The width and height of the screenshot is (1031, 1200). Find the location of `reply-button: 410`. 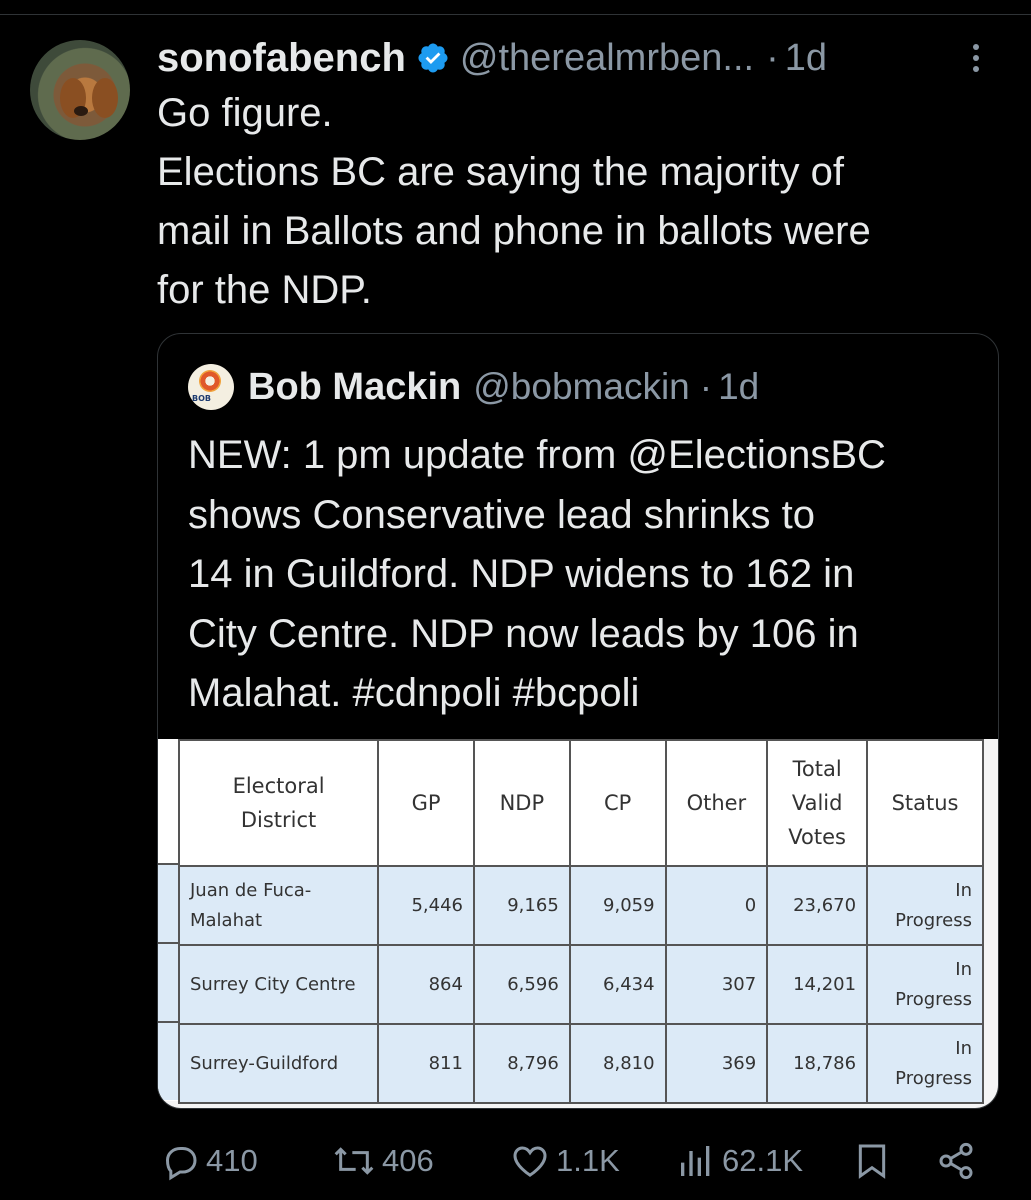

reply-button: 410 is located at coordinates (209, 1161).